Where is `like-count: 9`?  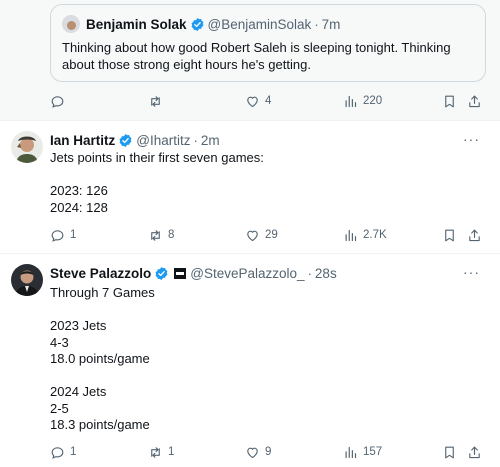 like-count: 9 is located at coordinates (268, 452).